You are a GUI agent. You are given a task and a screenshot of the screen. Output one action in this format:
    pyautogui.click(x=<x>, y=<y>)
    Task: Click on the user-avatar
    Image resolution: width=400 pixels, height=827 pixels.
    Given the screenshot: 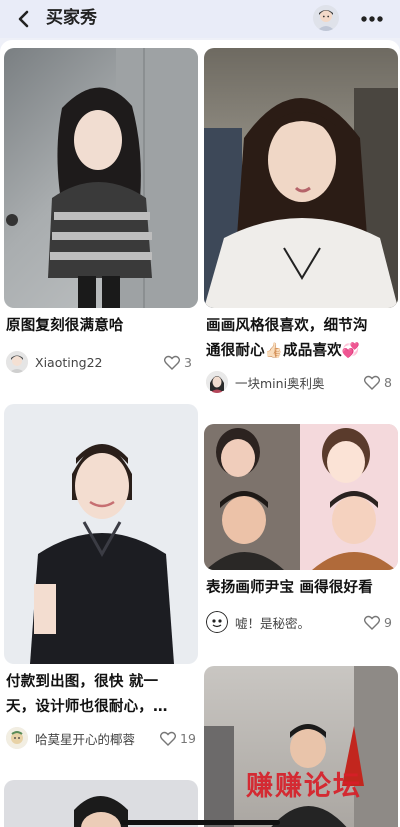 What is the action you would take?
    pyautogui.click(x=326, y=18)
    